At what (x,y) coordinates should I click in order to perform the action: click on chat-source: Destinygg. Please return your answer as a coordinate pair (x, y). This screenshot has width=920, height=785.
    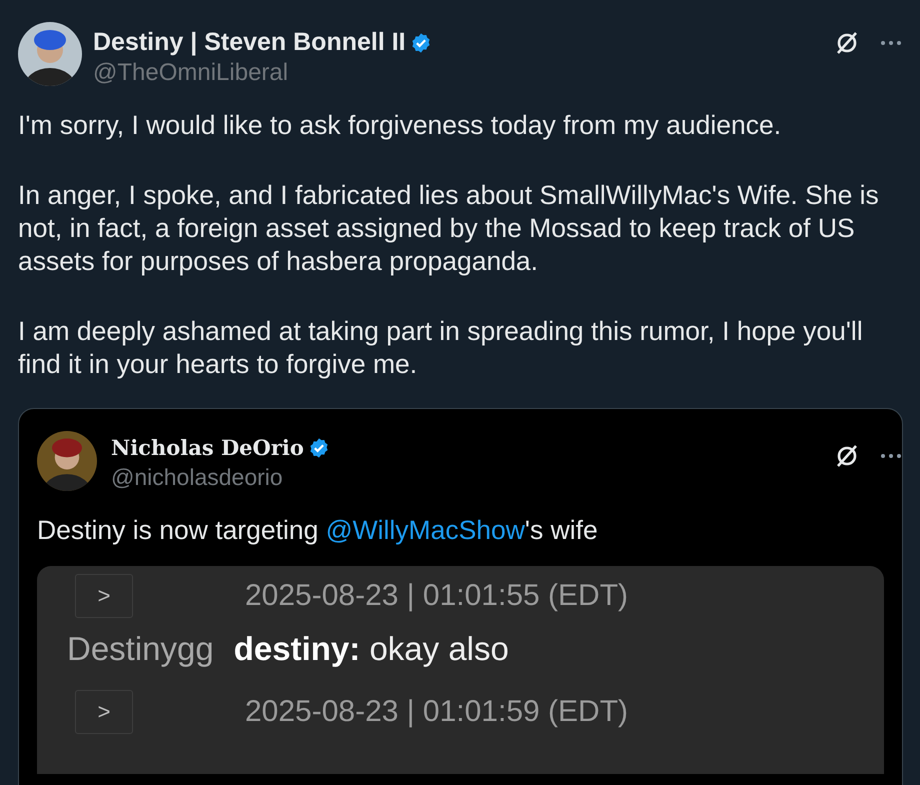
    Looking at the image, I should click on (140, 649).